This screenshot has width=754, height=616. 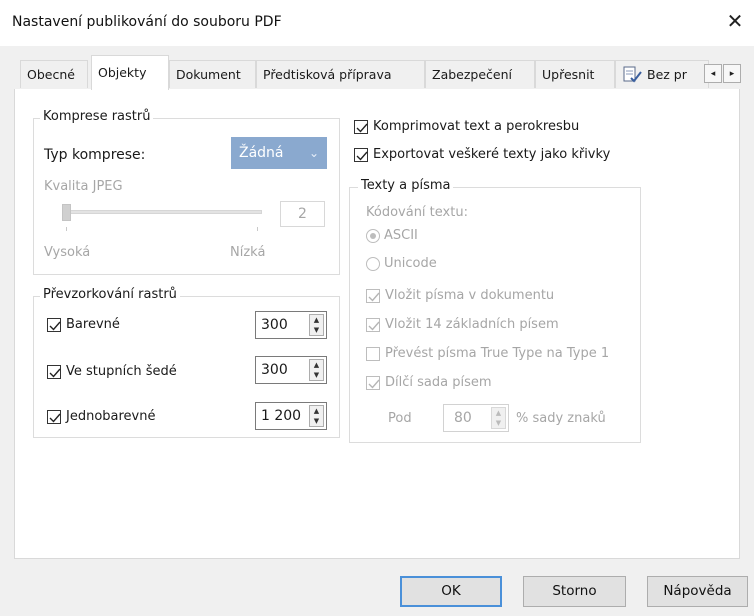 What do you see at coordinates (451, 591) in the screenshot?
I see `ok-button: OK` at bounding box center [451, 591].